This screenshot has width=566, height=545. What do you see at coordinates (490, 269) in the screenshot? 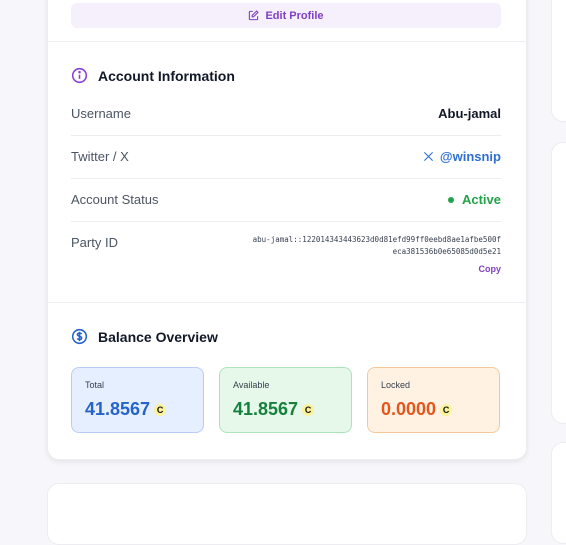
I see `copy-button: Copy` at bounding box center [490, 269].